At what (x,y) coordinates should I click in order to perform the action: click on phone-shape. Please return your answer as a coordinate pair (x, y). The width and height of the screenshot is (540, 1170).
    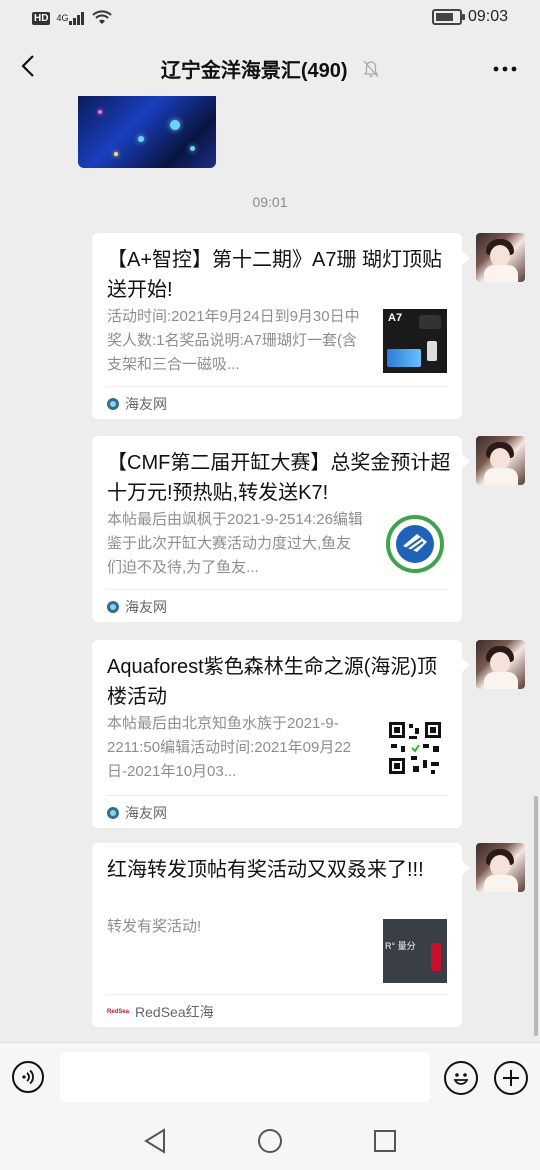
    Looking at the image, I should click on (432, 351).